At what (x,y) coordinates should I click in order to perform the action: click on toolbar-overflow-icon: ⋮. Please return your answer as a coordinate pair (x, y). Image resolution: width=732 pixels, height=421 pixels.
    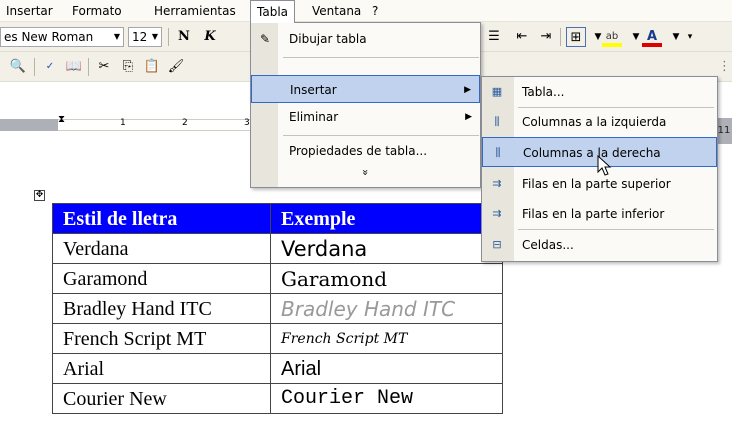
    Looking at the image, I should click on (724, 67).